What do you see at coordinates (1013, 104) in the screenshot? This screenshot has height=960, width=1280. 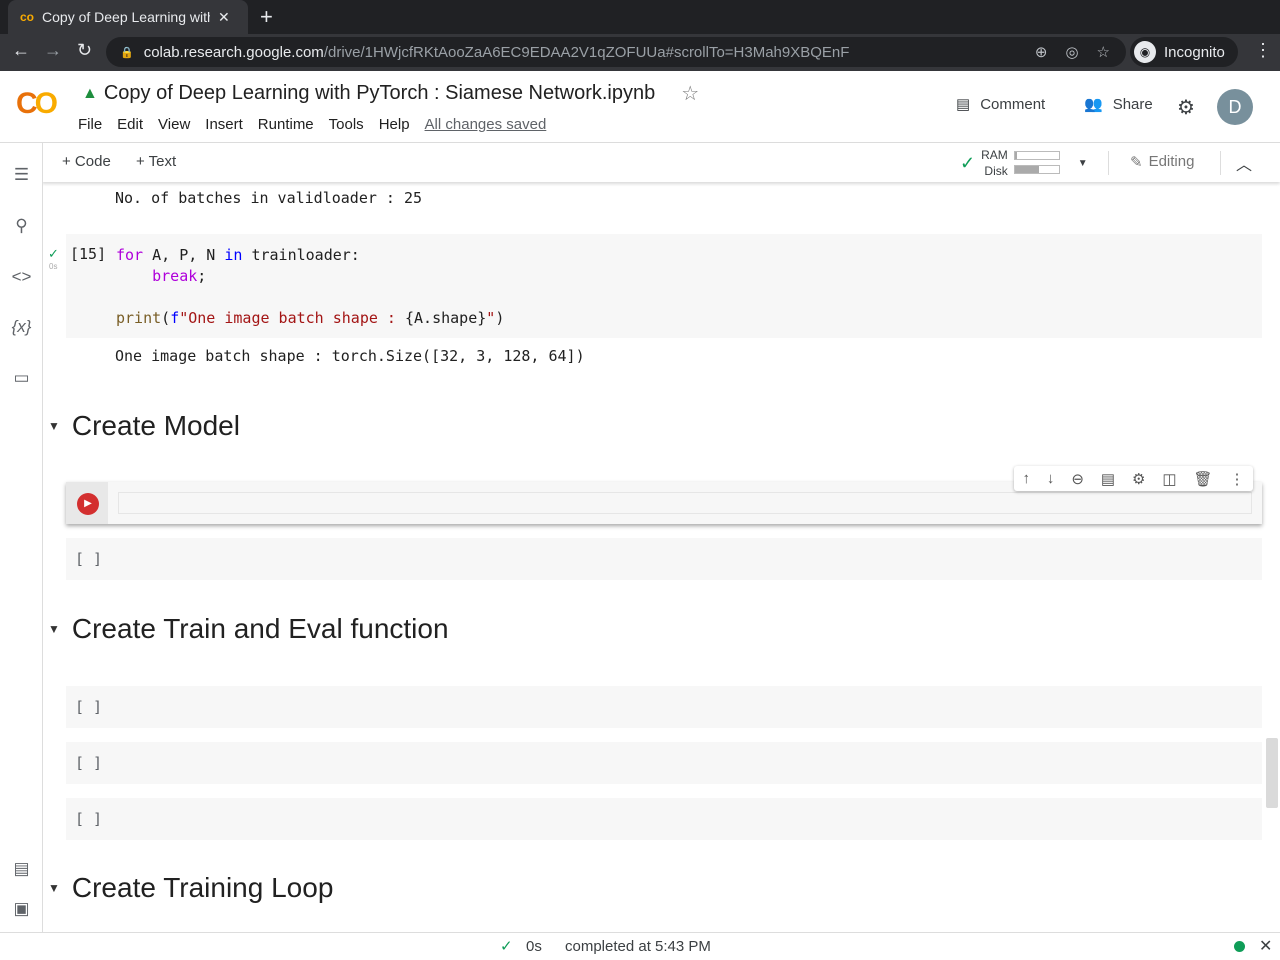 I see `comment-label: Comment` at bounding box center [1013, 104].